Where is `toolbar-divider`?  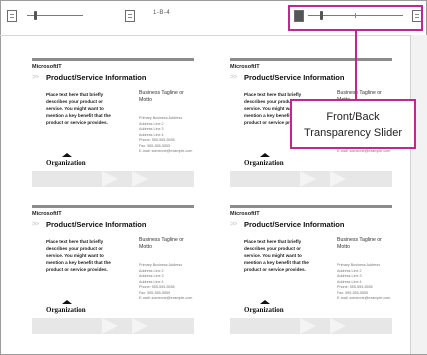 toolbar-divider is located at coordinates (205, 35).